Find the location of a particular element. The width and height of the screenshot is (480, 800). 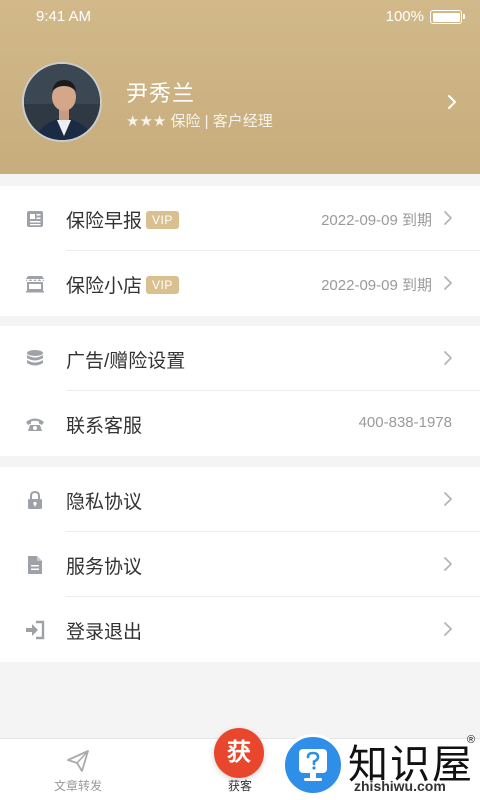

tab-label: 获客 is located at coordinates (239, 786).